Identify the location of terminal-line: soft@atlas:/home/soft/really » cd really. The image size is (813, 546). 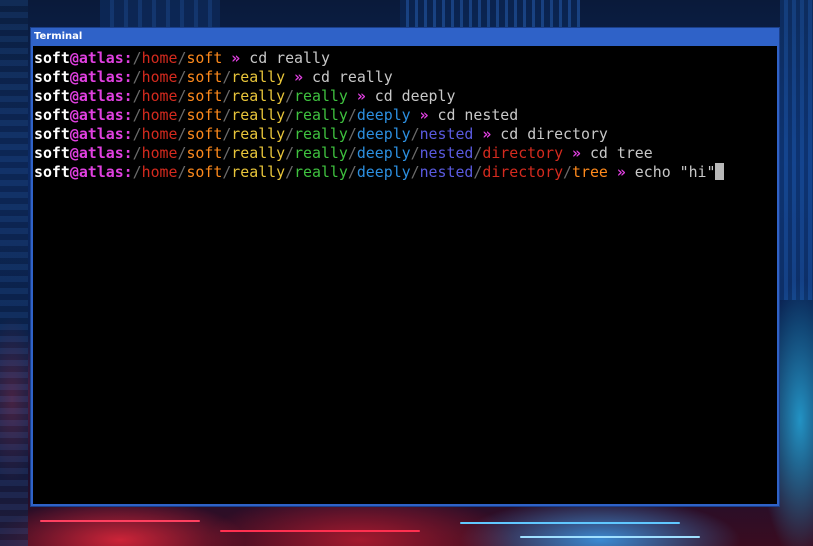
(405, 77).